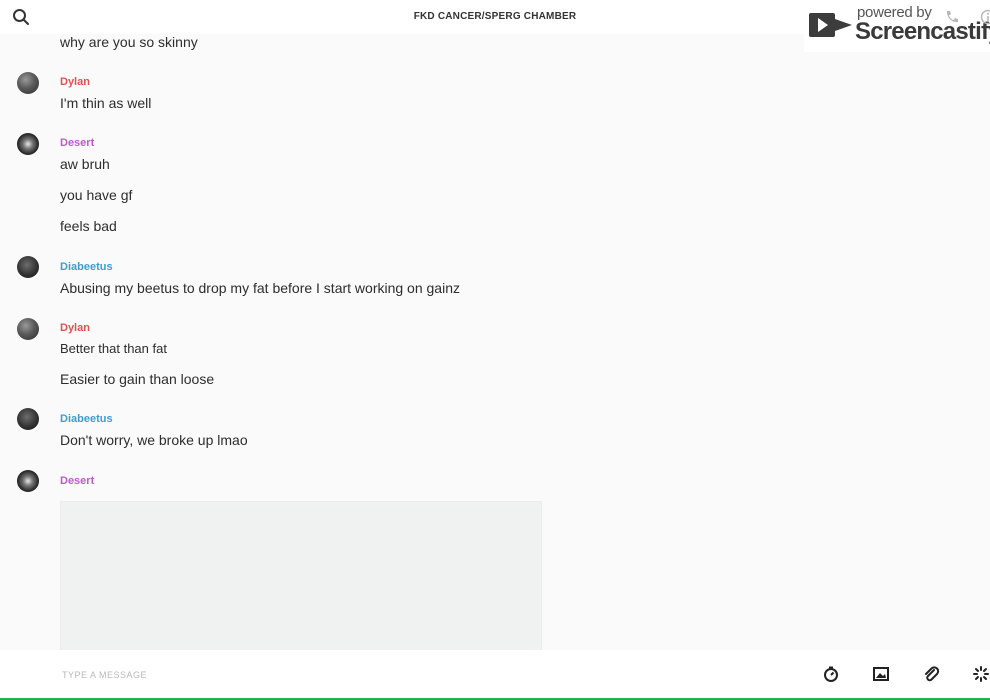  I want to click on message-composer, so click(495, 674).